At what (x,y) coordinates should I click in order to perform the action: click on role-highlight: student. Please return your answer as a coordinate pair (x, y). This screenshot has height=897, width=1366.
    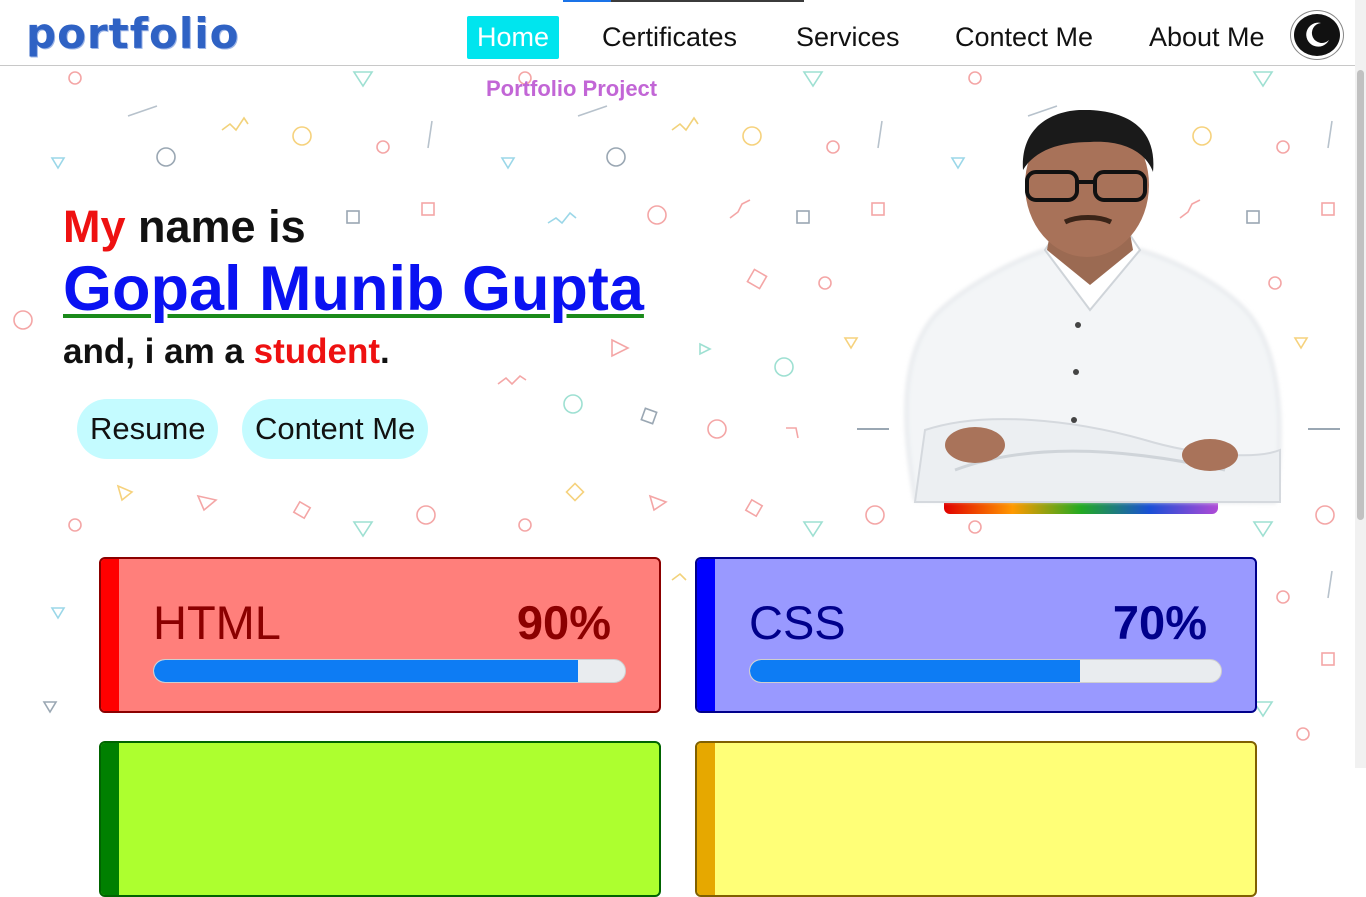
    Looking at the image, I should click on (317, 351).